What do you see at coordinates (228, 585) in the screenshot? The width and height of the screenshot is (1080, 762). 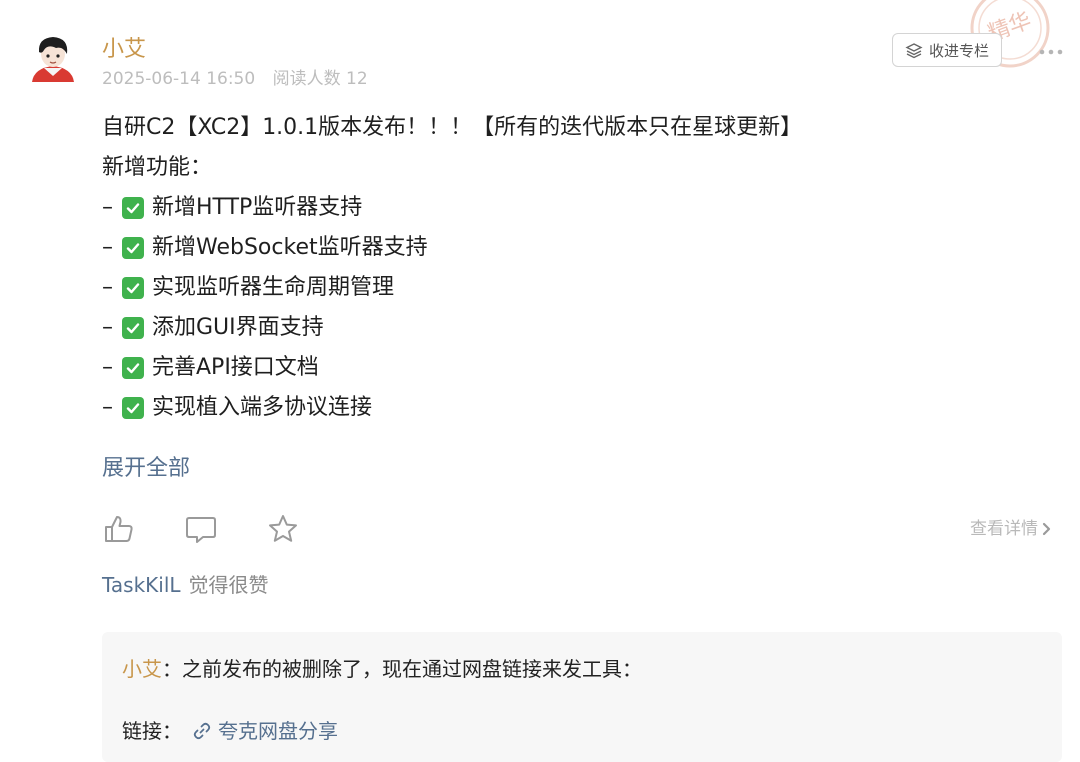 I see `likes-text: 觉得很赞` at bounding box center [228, 585].